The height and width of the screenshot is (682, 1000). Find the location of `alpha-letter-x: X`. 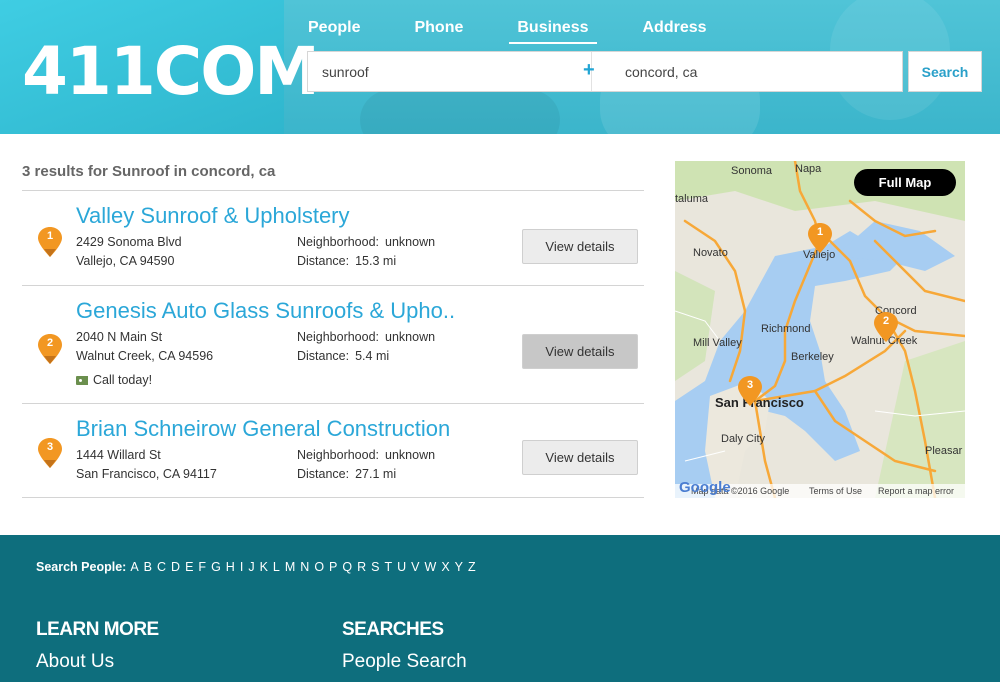

alpha-letter-x: X is located at coordinates (445, 567).